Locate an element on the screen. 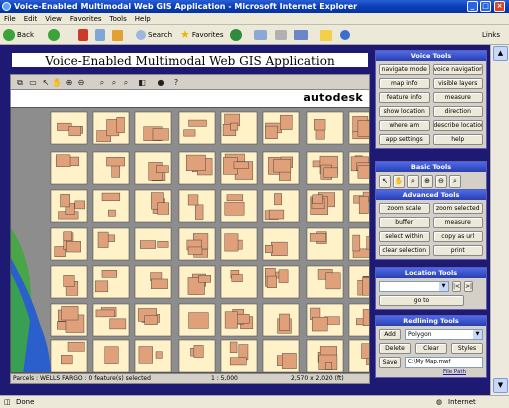 The height and width of the screenshot is (408, 509). advanced-measure-button: measure is located at coordinates (457, 222).